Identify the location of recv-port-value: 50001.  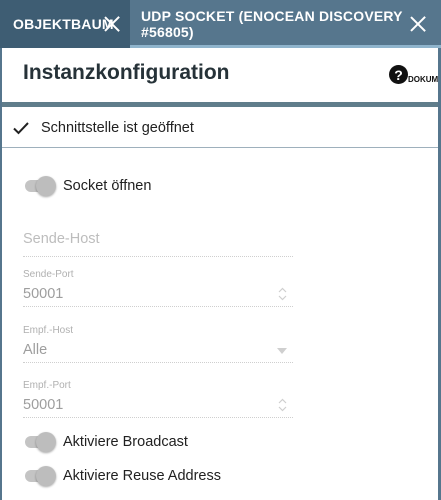
(43, 405).